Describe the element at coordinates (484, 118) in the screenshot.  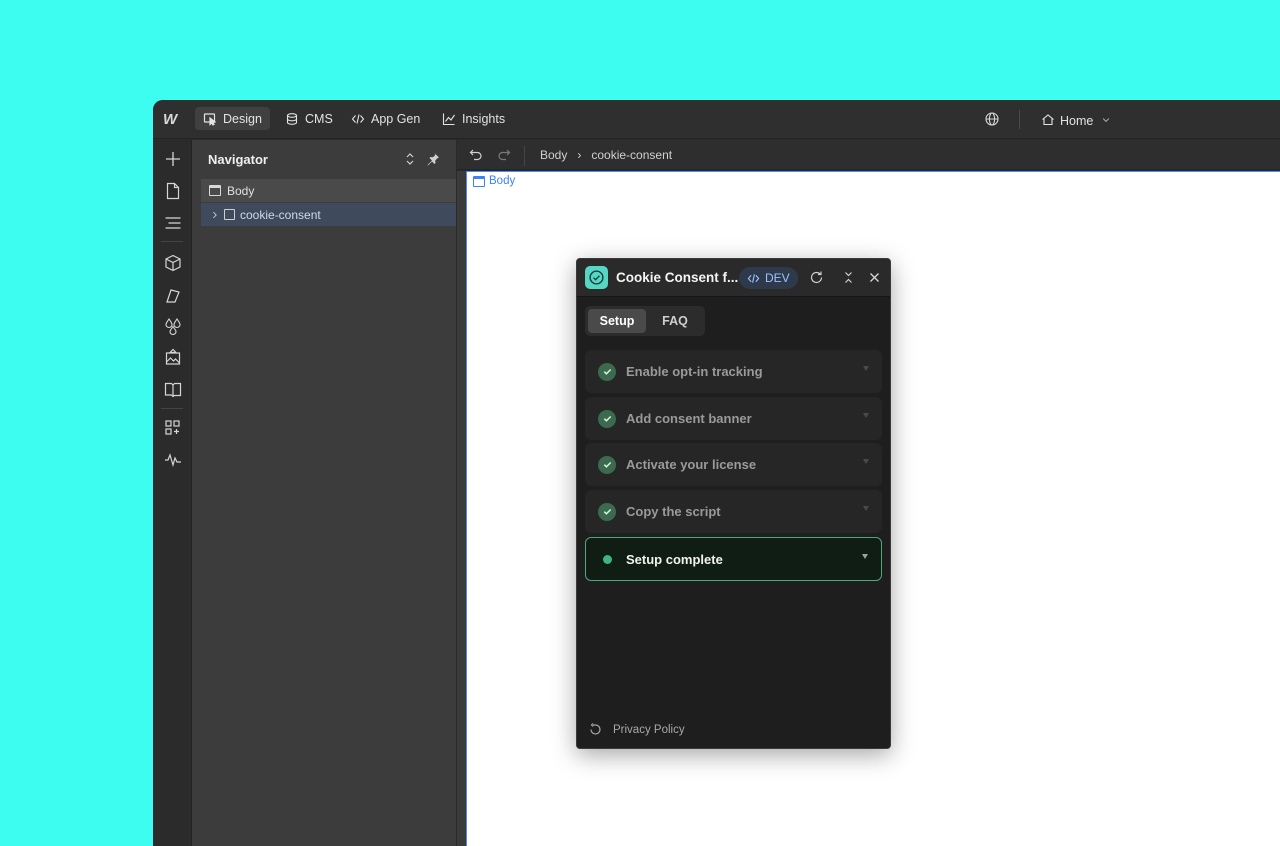
I see `tab-insights-label: Insights` at that location.